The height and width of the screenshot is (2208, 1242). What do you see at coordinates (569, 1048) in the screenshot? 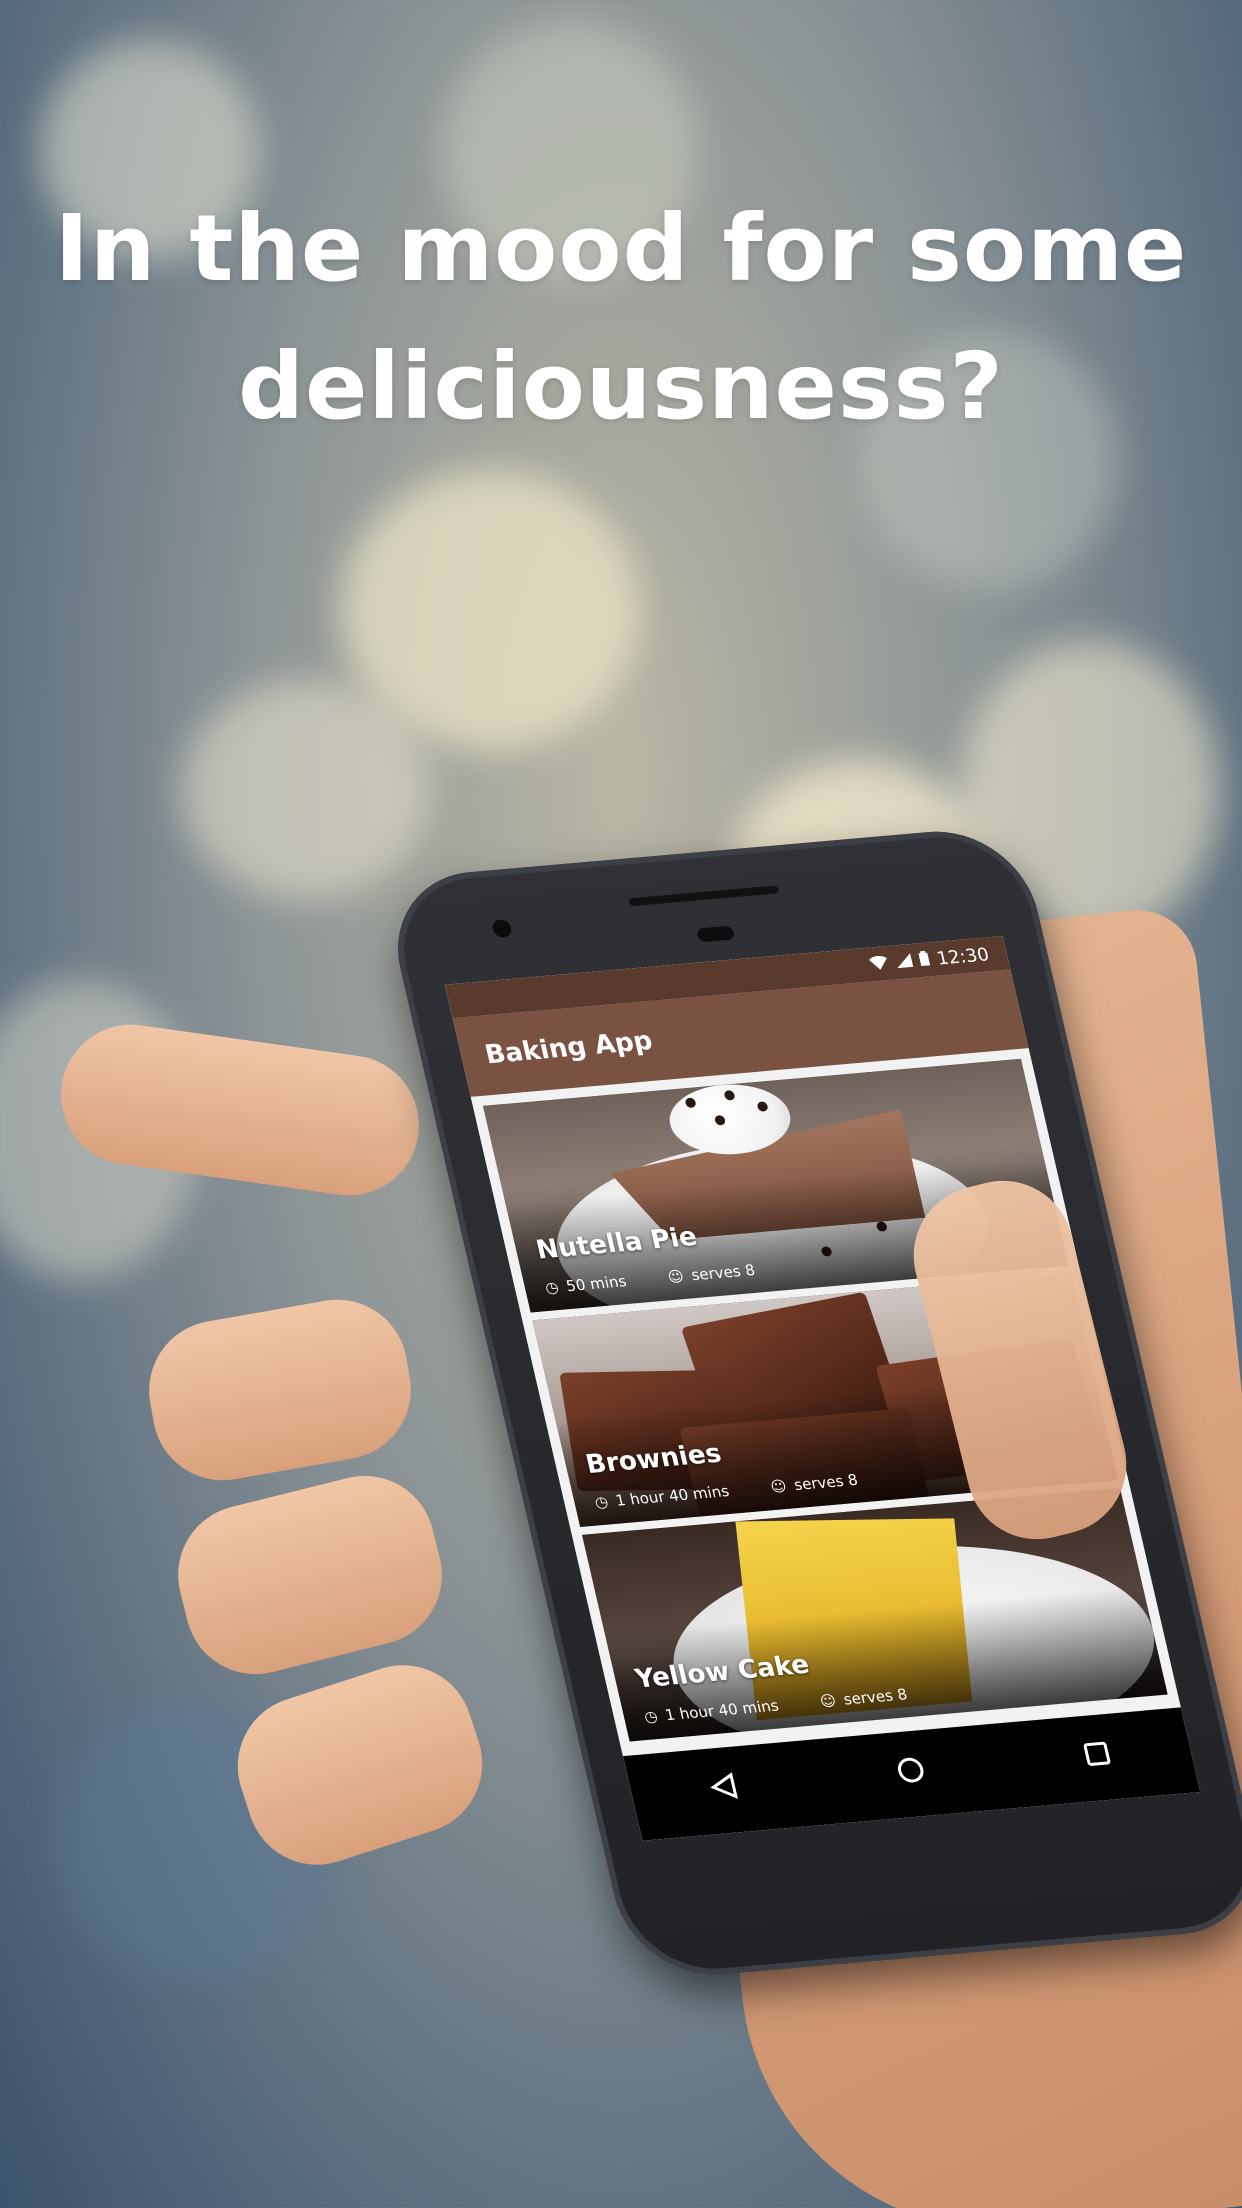
I see `app-title: Baking App` at bounding box center [569, 1048].